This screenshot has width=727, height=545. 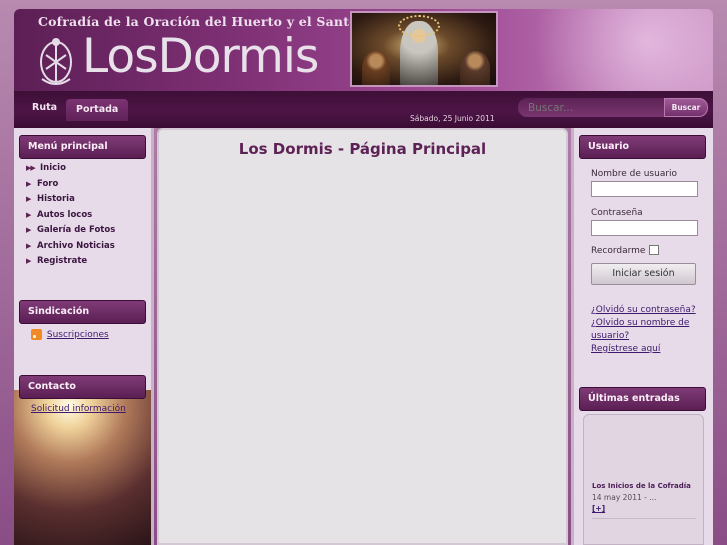 I want to click on rss-icon, so click(x=36, y=334).